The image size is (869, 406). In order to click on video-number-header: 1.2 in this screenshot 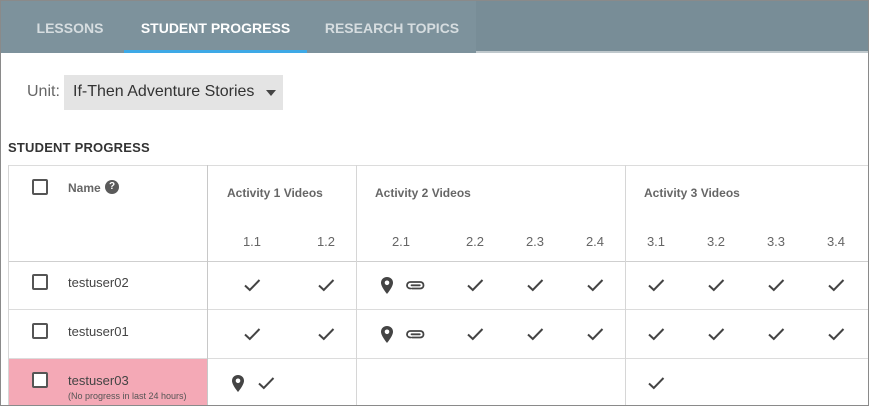, I will do `click(326, 241)`.